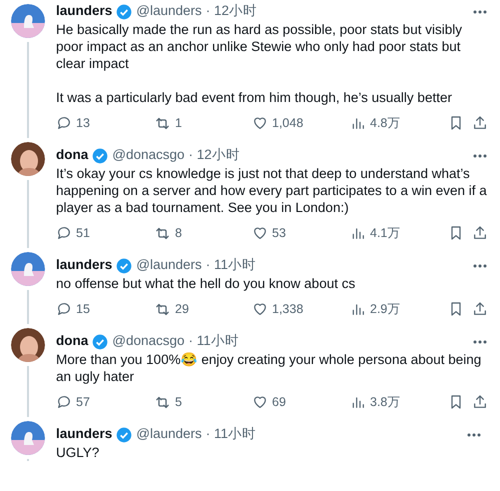 The height and width of the screenshot is (491, 500). What do you see at coordinates (182, 309) in the screenshot?
I see `count: 29` at bounding box center [182, 309].